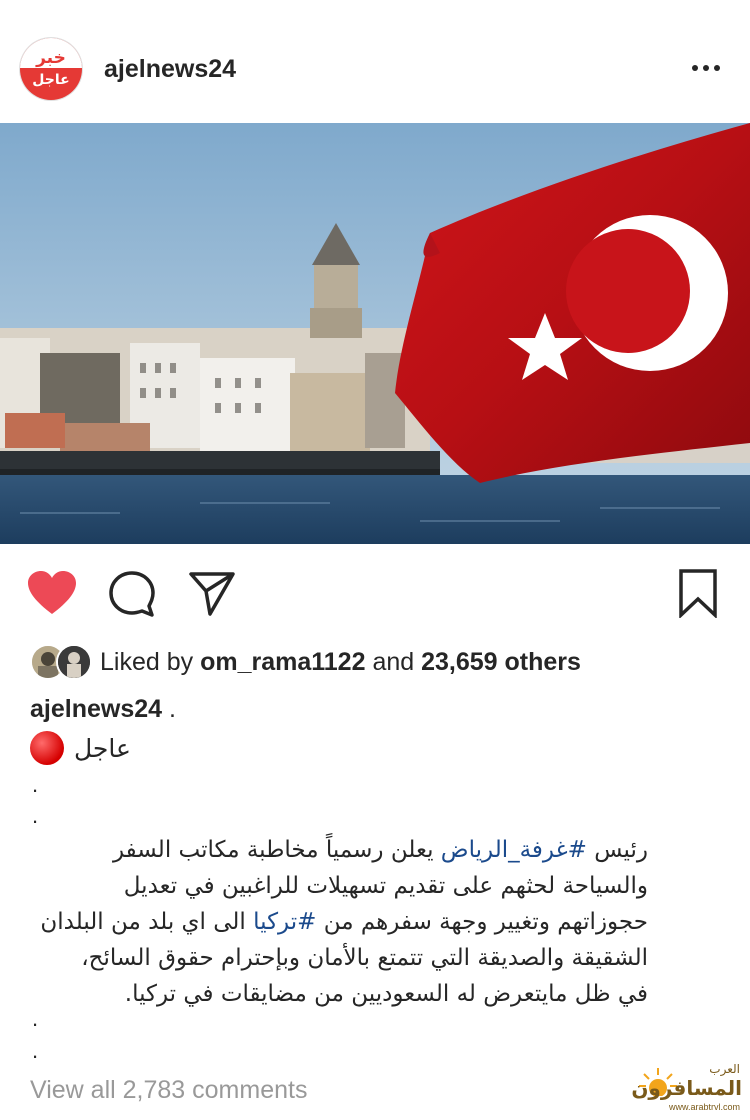 The width and height of the screenshot is (750, 1120). What do you see at coordinates (51, 69) in the screenshot?
I see `account-avatar: خبر عاجل` at bounding box center [51, 69].